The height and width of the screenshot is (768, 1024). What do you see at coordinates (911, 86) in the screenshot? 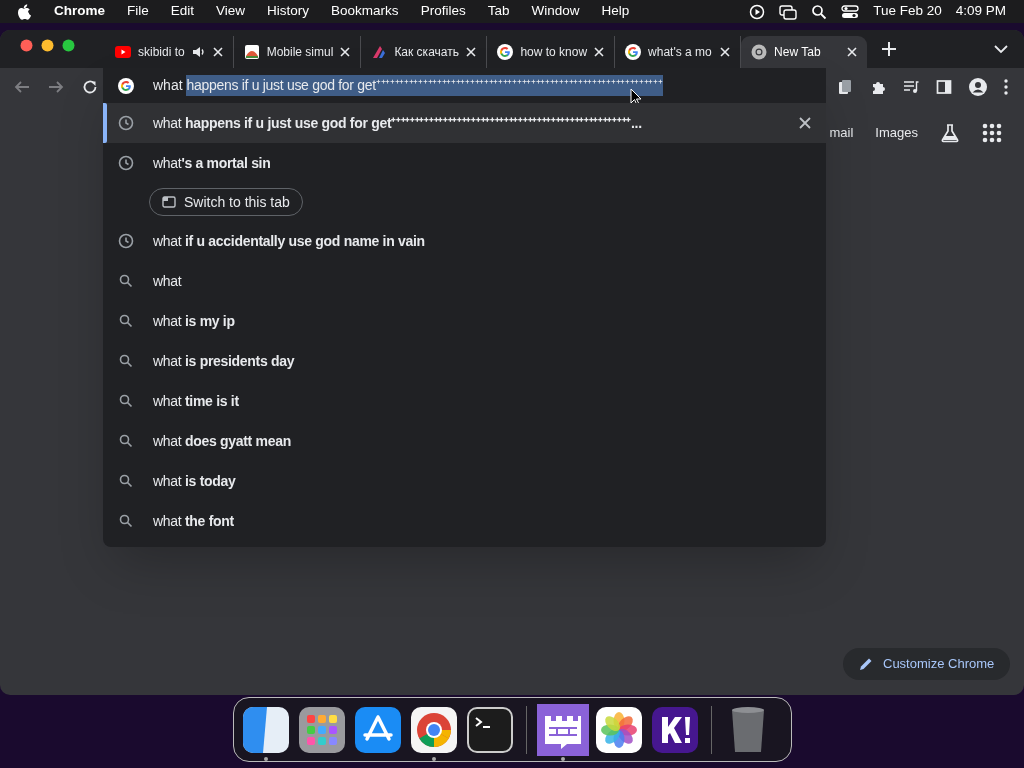
I see `media-icon` at bounding box center [911, 86].